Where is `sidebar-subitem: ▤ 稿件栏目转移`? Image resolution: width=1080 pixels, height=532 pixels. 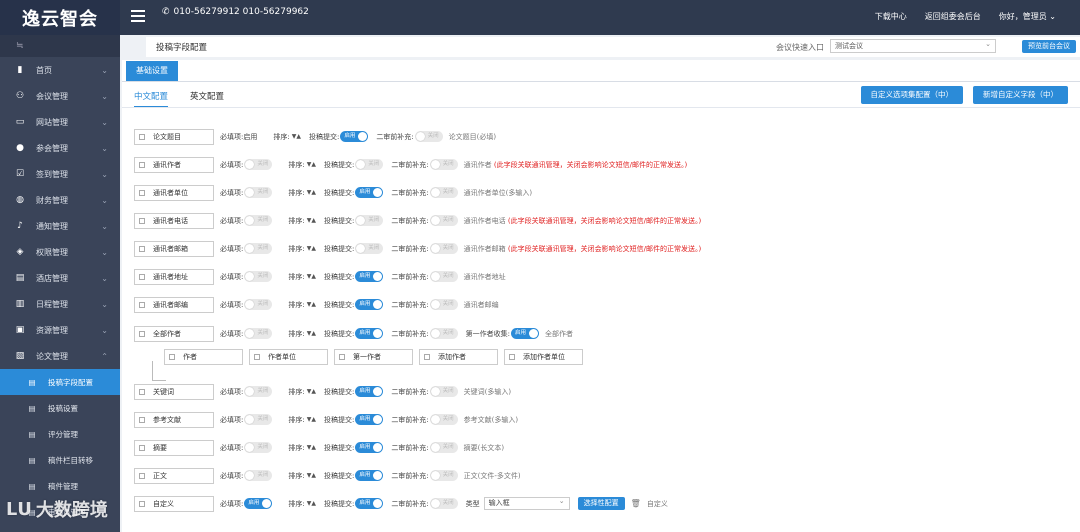
sidebar-subitem: ▤ 稿件栏目转移 is located at coordinates (60, 460).